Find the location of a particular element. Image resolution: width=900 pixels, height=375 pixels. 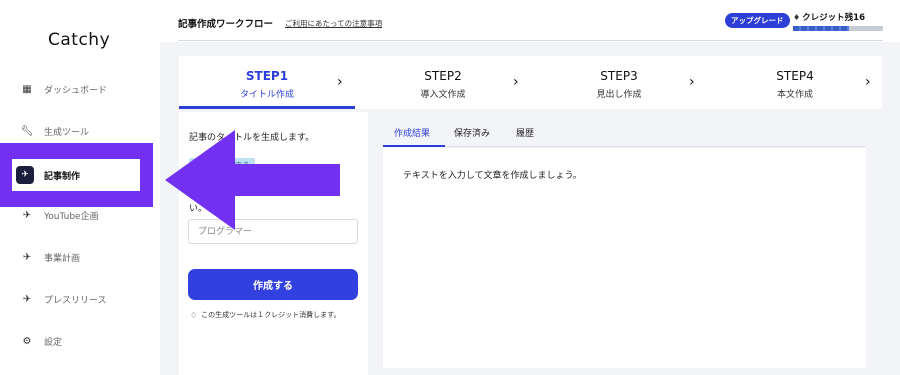

wrench-icon: 🔧︎ is located at coordinates (27, 131).